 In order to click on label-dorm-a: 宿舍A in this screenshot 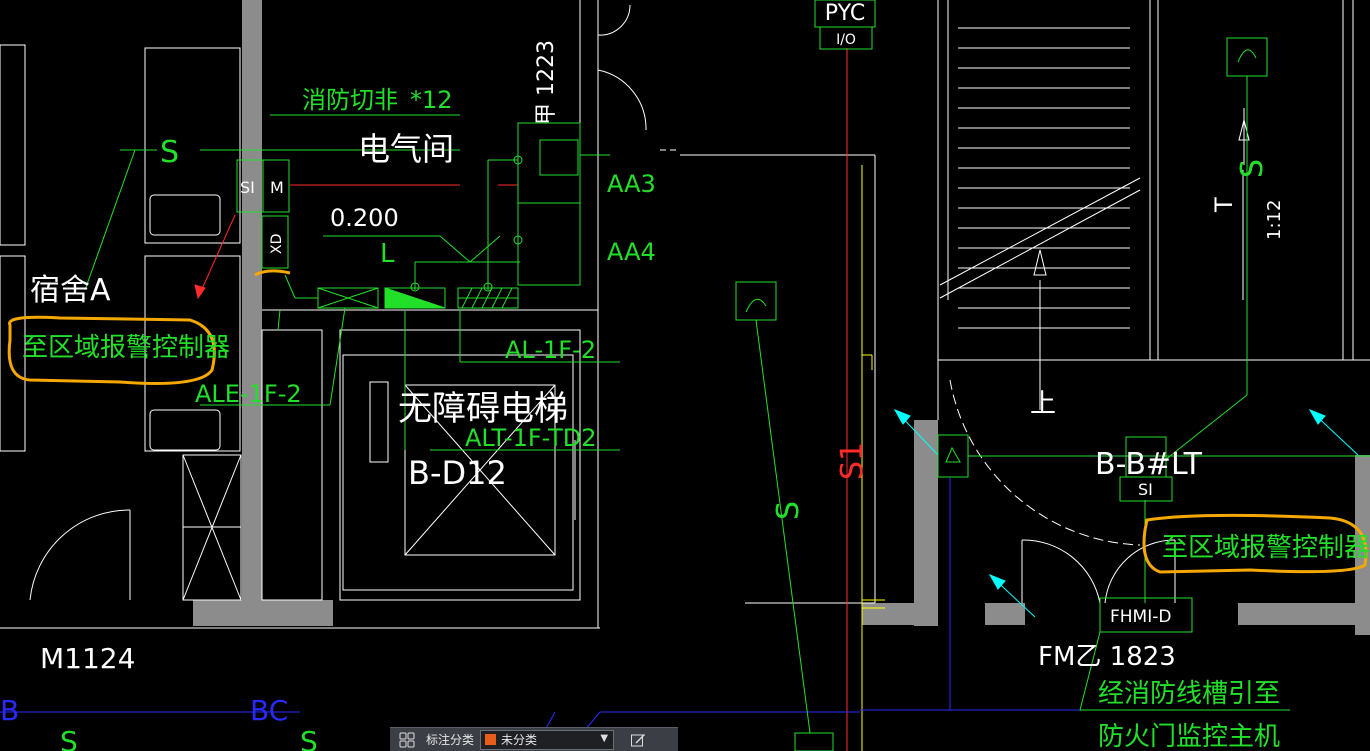, I will do `click(70, 290)`.